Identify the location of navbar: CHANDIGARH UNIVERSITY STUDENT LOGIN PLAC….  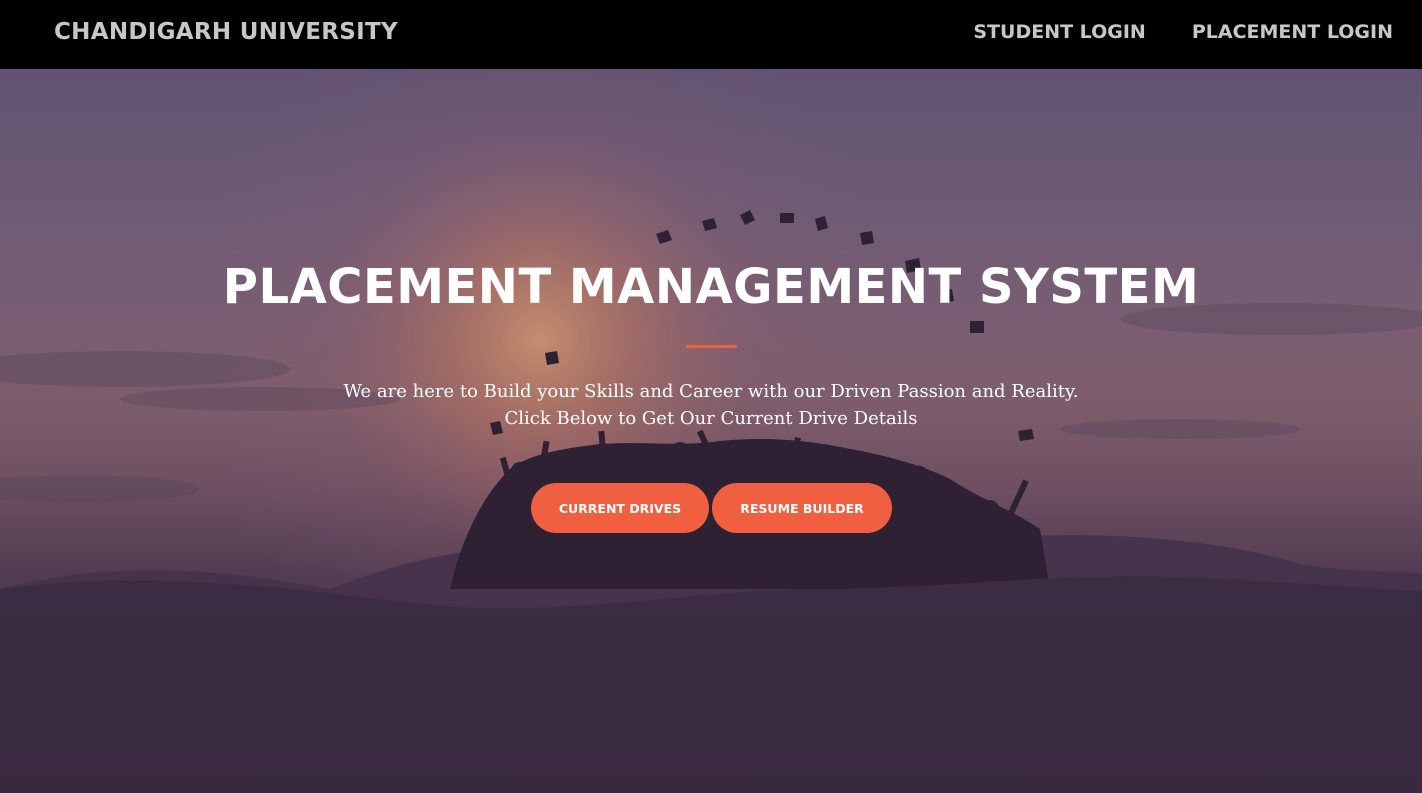
(711, 34).